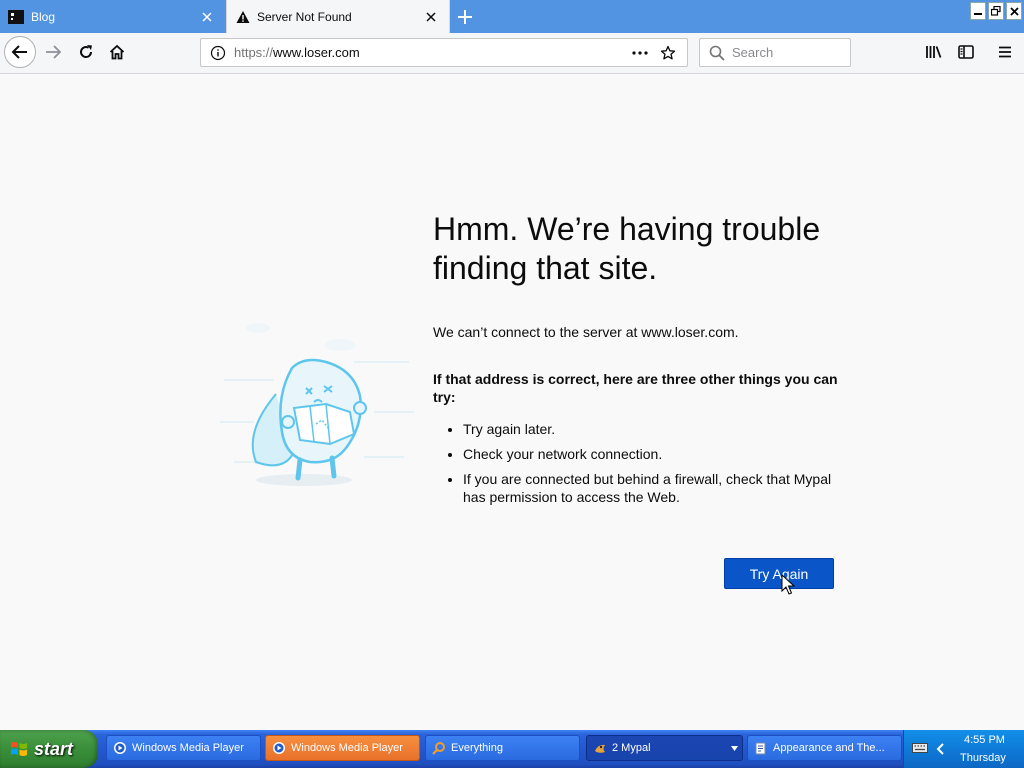  Describe the element at coordinates (600, 748) in the screenshot. I see `mypal-icon` at that location.